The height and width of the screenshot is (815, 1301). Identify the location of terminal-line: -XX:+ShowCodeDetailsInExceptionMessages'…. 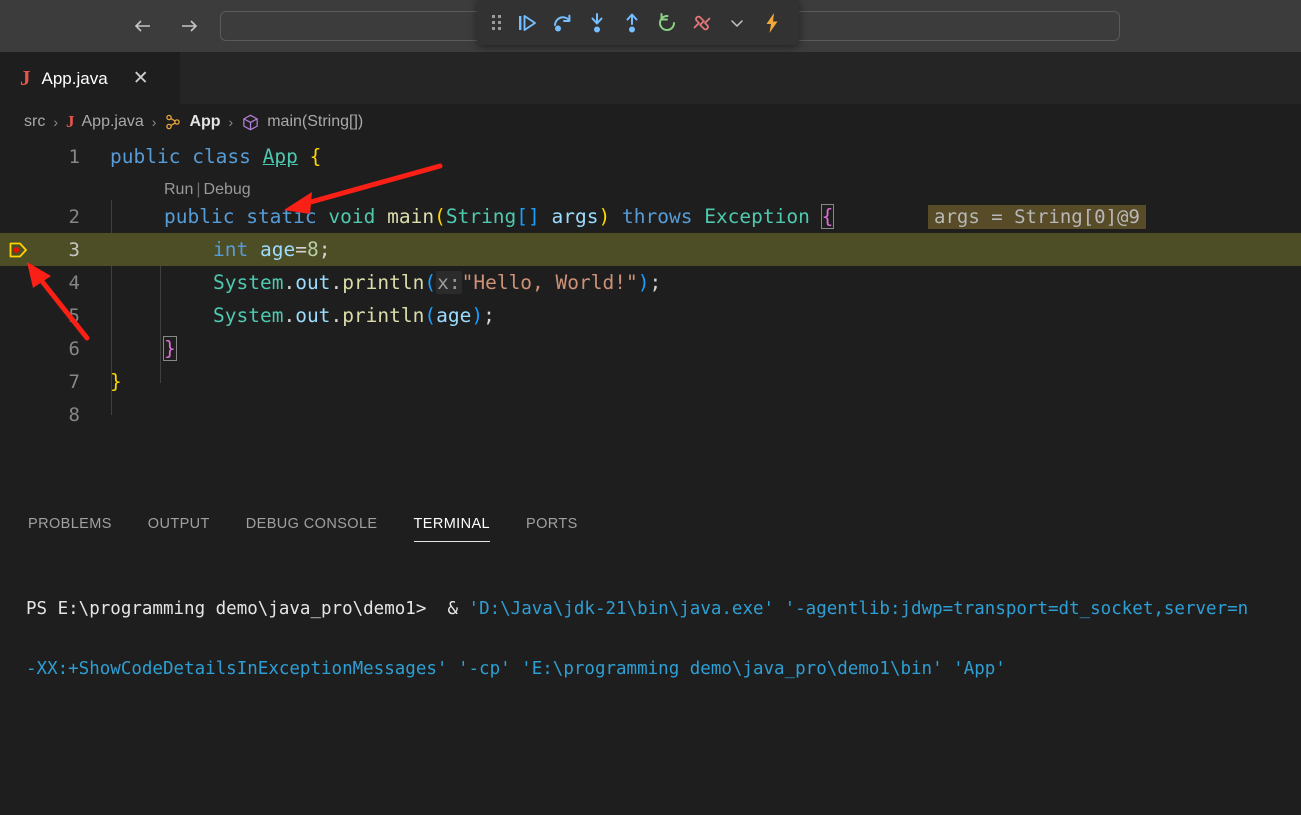
(663, 669).